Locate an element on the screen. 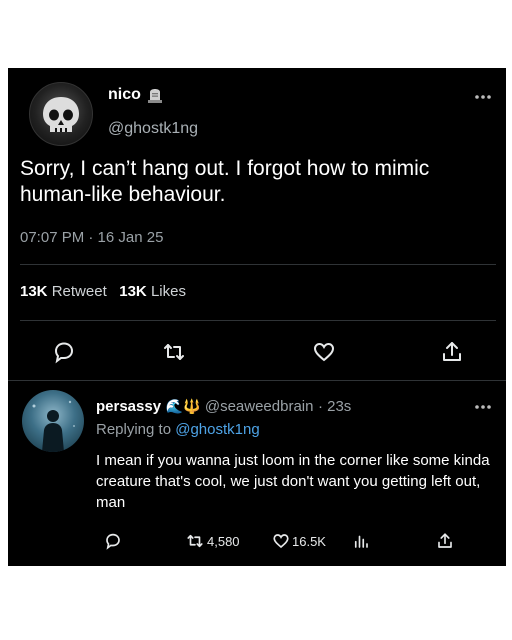  silhouette-icon is located at coordinates (53, 426).